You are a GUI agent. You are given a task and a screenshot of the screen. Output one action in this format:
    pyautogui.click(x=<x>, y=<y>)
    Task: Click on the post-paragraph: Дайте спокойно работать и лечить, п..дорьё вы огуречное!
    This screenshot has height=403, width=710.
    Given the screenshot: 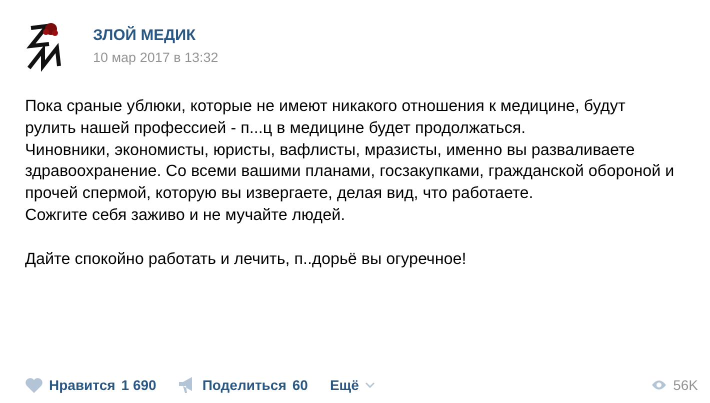 What is the action you would take?
    pyautogui.click(x=246, y=259)
    